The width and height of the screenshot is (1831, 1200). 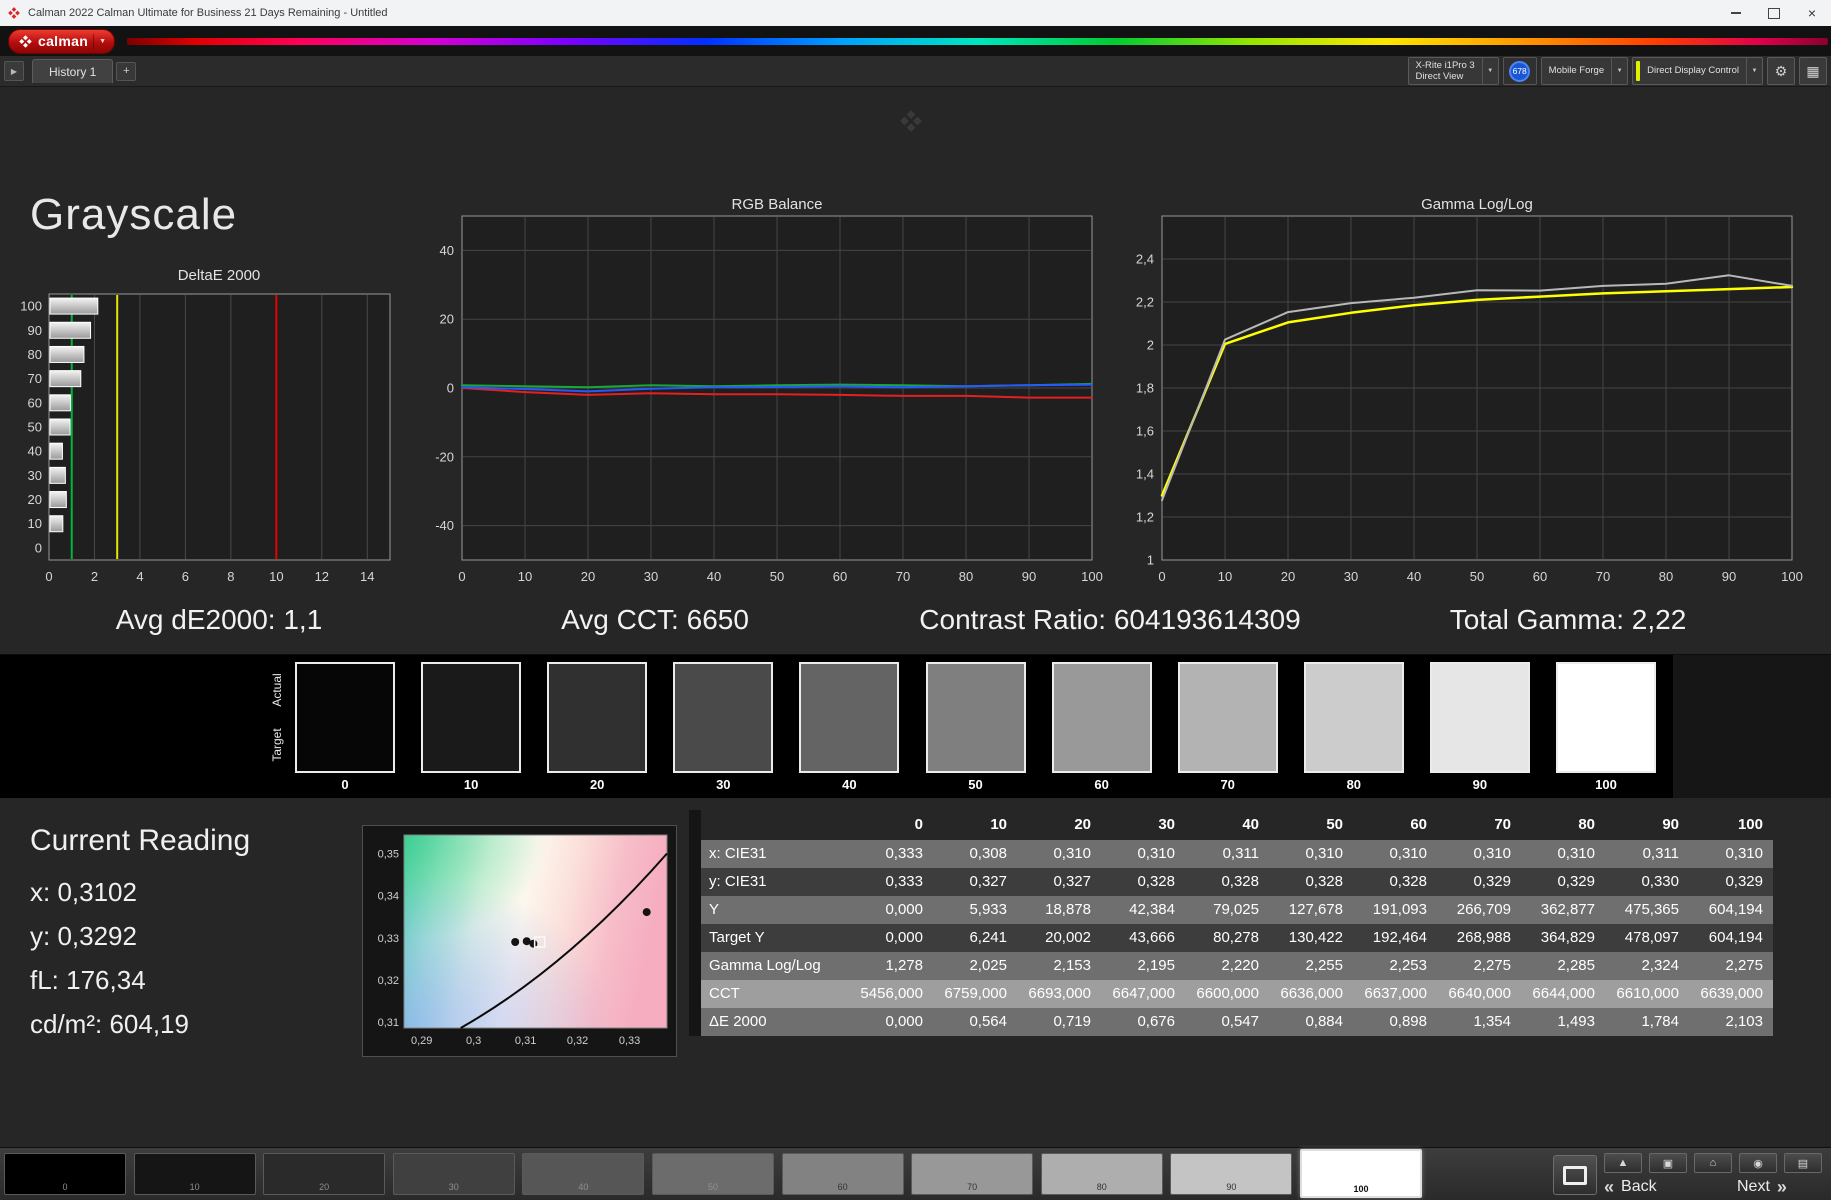 What do you see at coordinates (975, 994) in the screenshot?
I see `table-value: 6759,000` at bounding box center [975, 994].